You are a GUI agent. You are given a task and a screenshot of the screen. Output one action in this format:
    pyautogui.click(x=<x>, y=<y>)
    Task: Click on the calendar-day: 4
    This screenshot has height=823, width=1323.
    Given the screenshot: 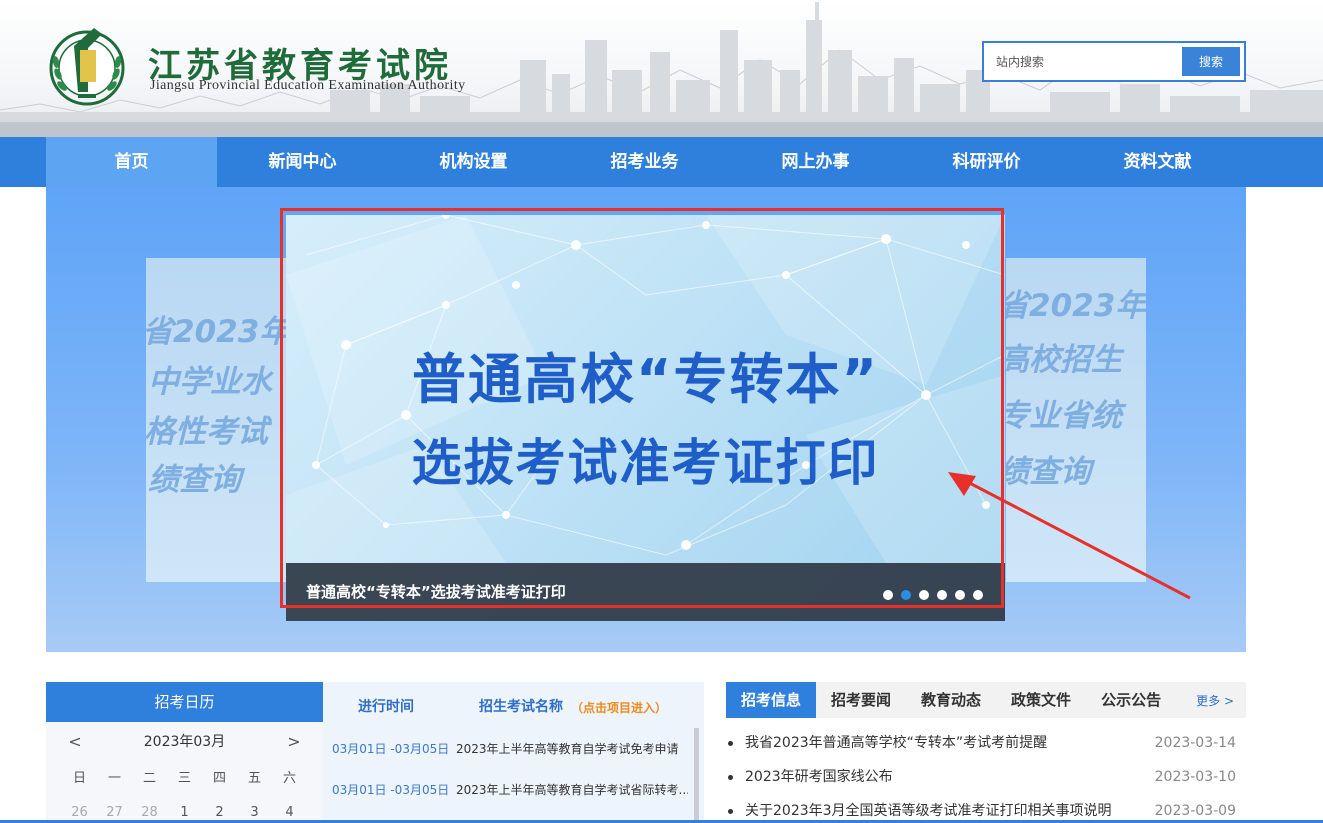 What is the action you would take?
    pyautogui.click(x=289, y=809)
    